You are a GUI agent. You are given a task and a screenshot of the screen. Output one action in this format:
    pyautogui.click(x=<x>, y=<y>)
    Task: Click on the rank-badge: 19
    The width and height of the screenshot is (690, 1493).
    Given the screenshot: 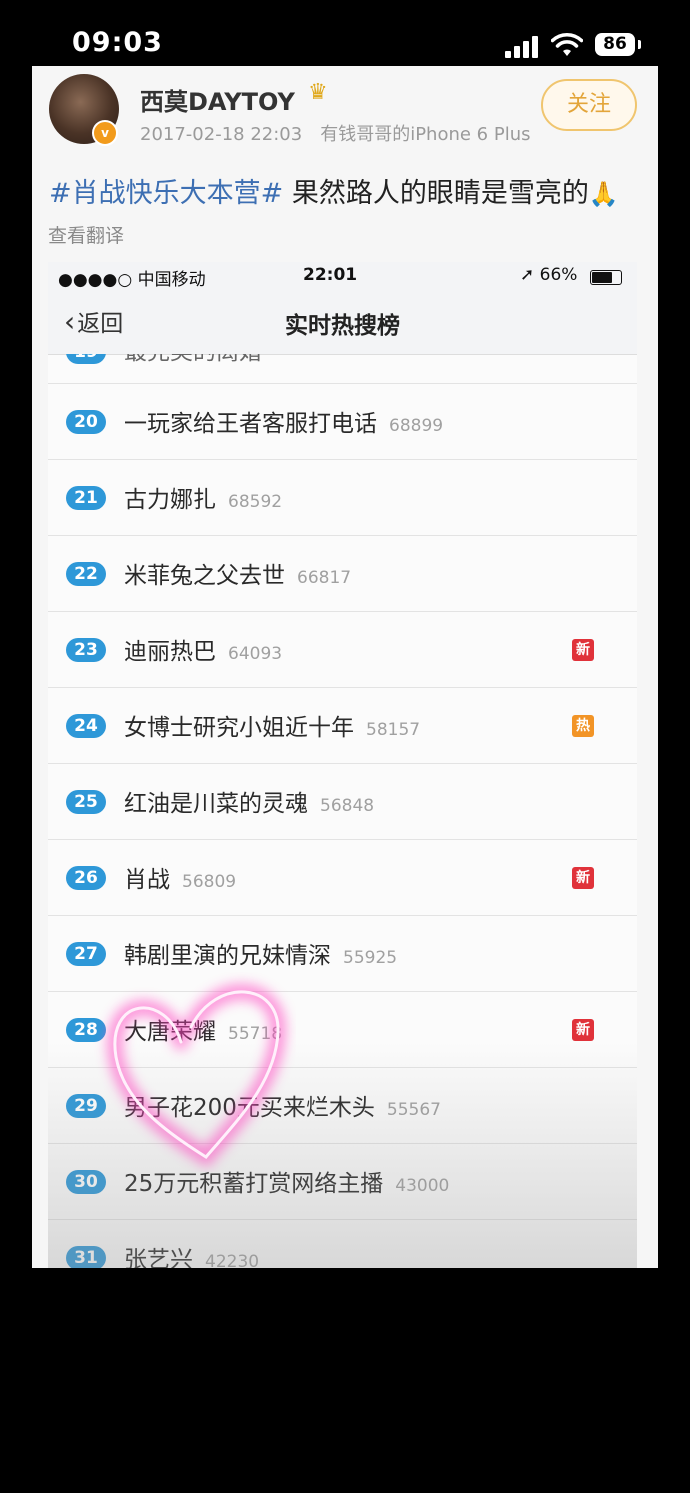 What is the action you would take?
    pyautogui.click(x=86, y=359)
    